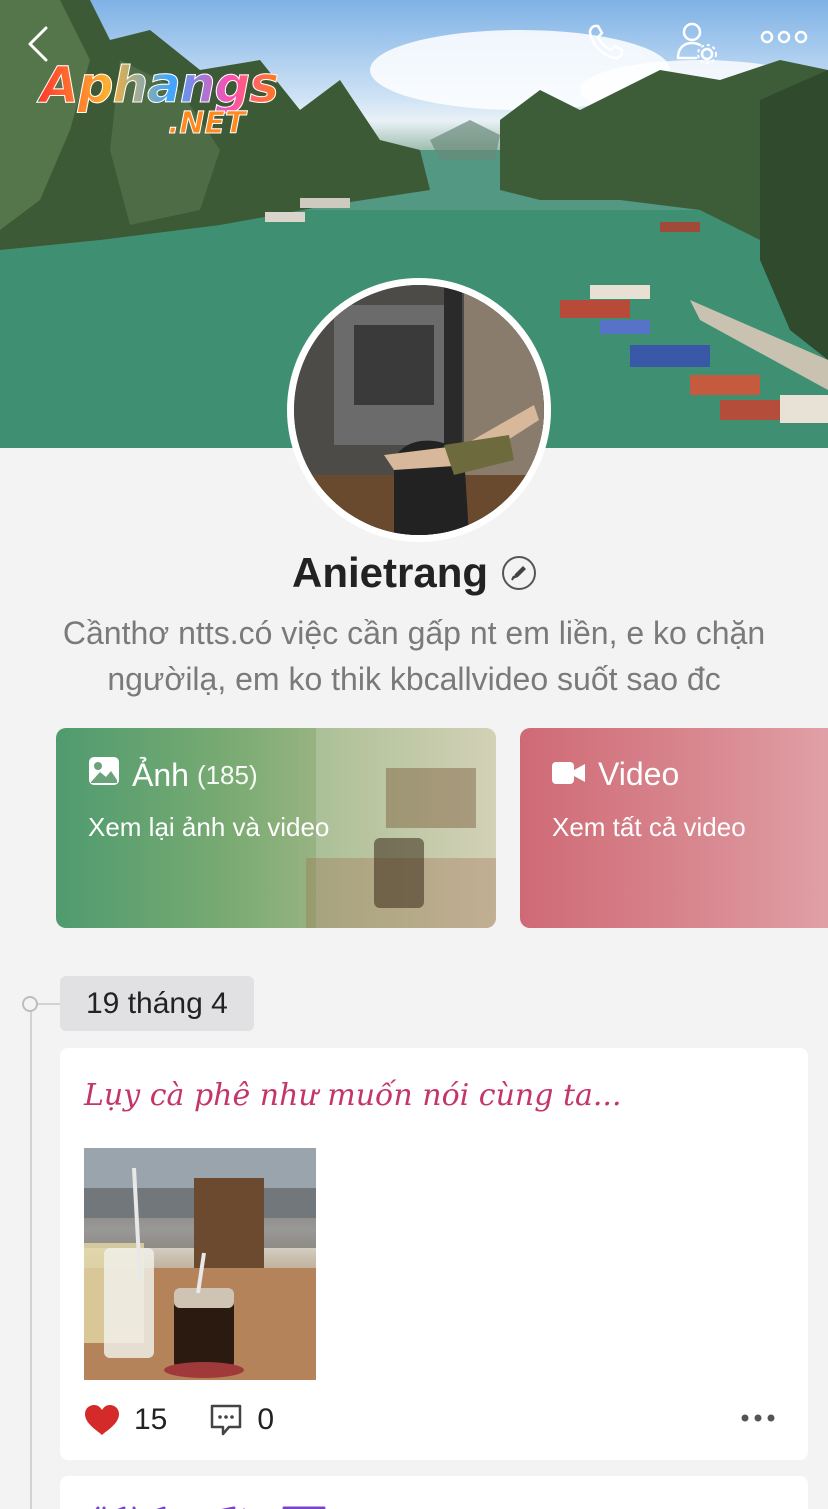 Image resolution: width=828 pixels, height=1509 pixels. Describe the element at coordinates (389, 572) in the screenshot. I see `profile-name: Anietrang` at that location.